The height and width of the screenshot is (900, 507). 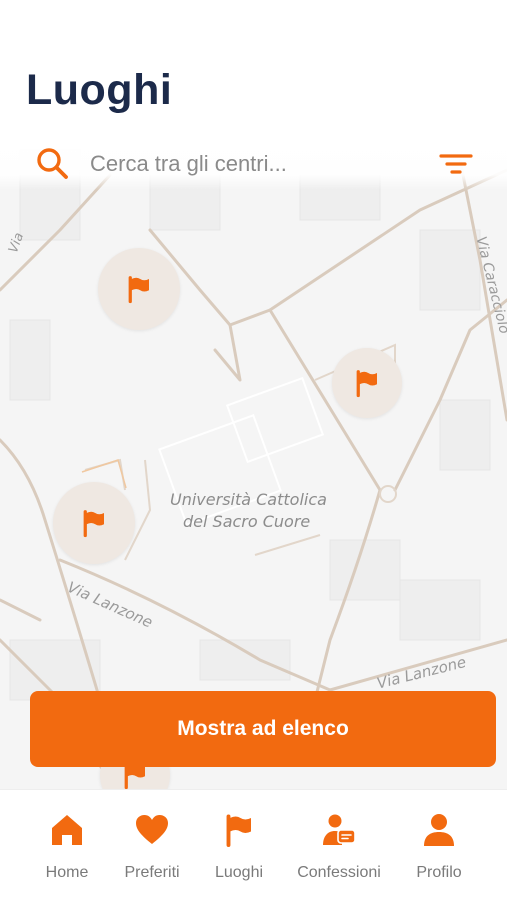 I want to click on nav-item-luoghi: Luoghi, so click(x=239, y=852).